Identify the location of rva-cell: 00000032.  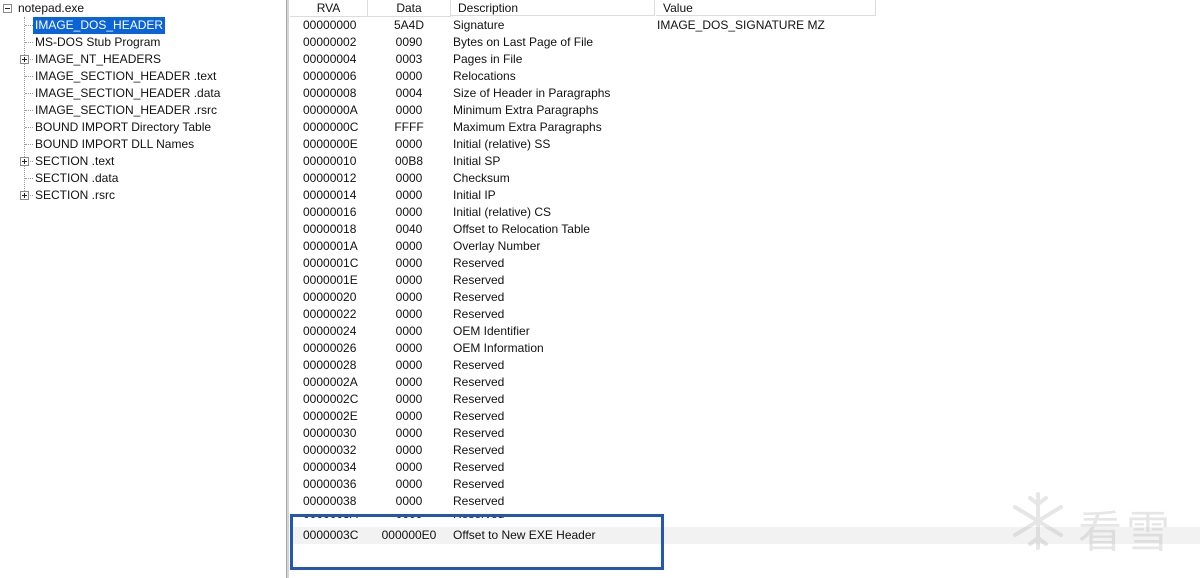
(330, 450).